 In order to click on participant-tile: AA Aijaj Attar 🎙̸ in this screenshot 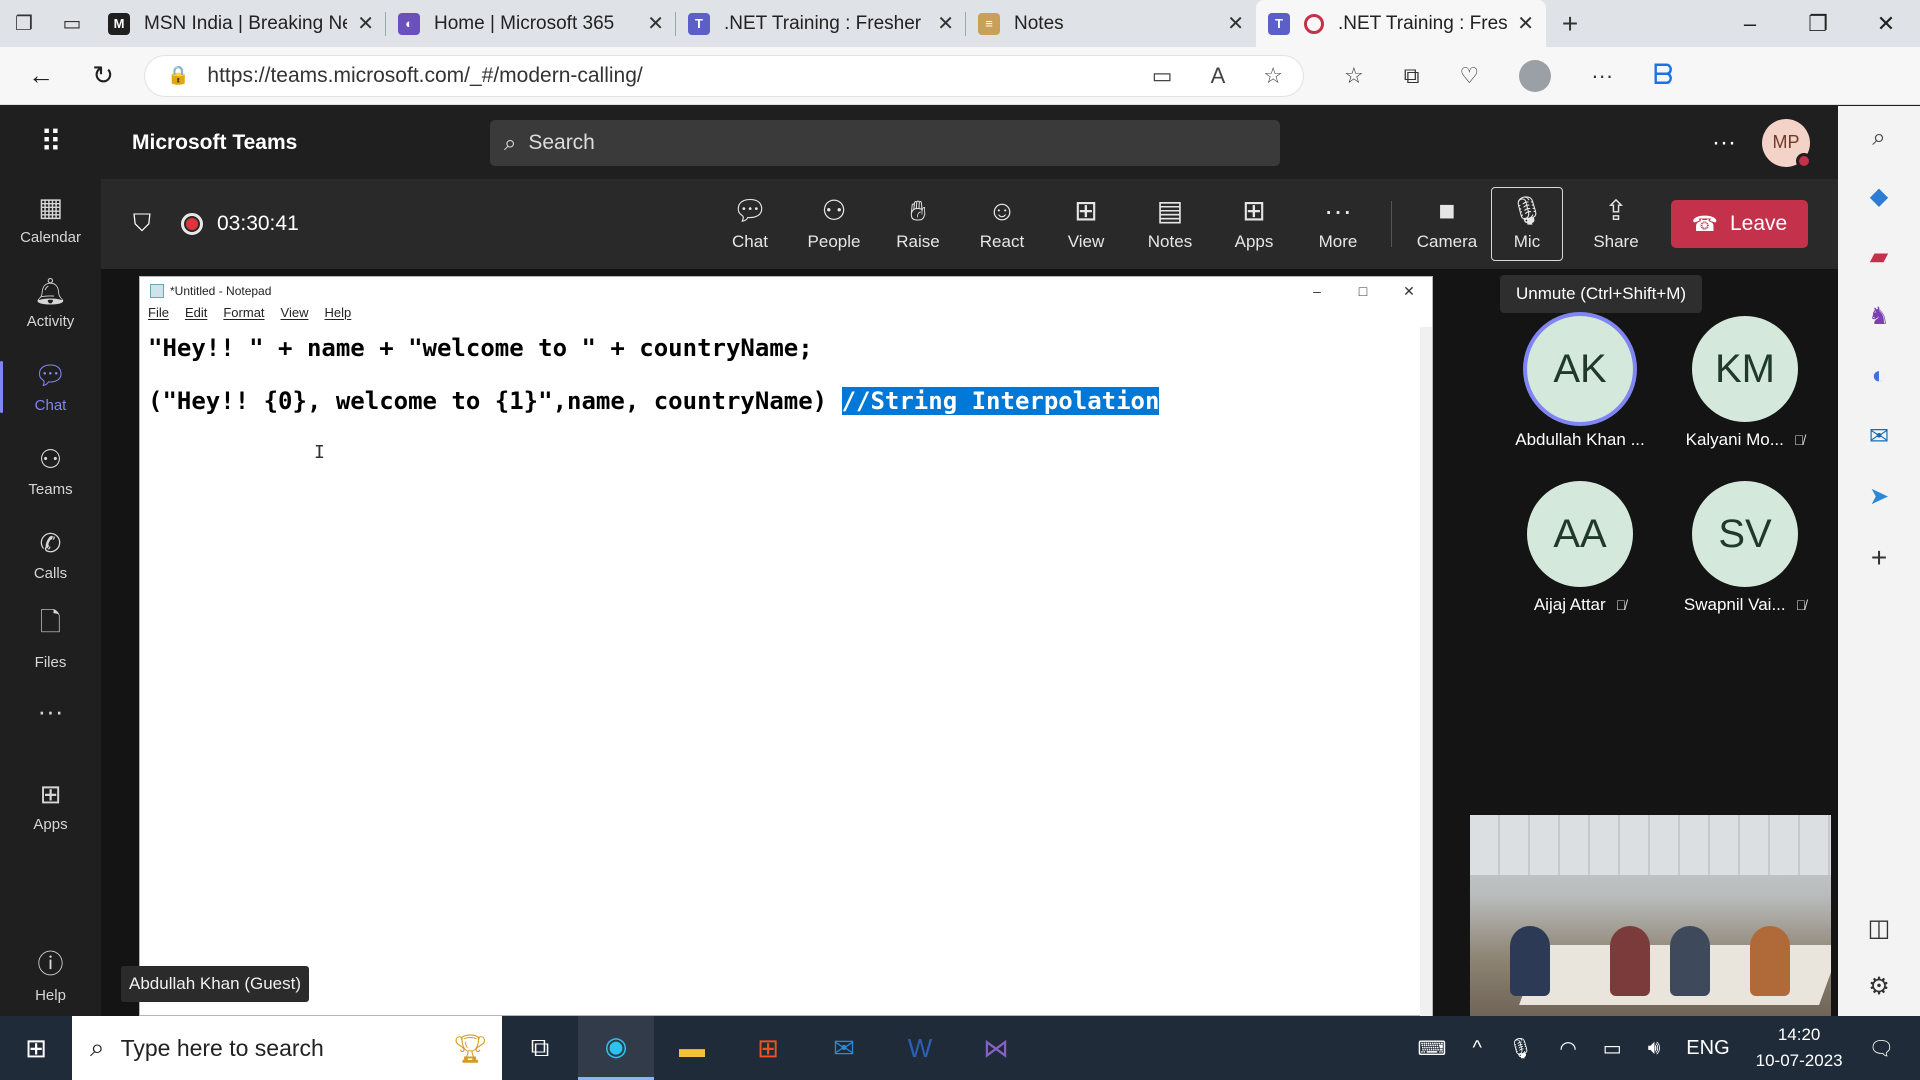, I will do `click(1580, 556)`.